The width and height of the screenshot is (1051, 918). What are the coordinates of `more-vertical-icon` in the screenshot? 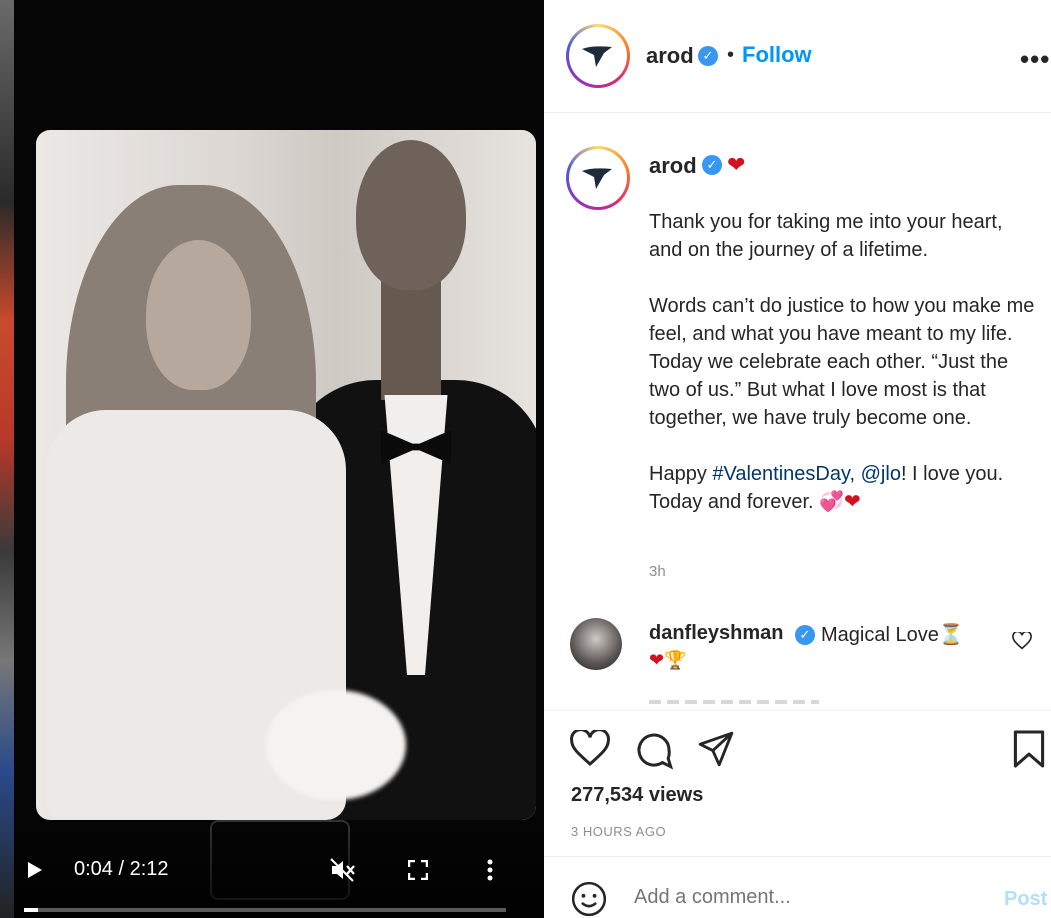 It's located at (490, 870).